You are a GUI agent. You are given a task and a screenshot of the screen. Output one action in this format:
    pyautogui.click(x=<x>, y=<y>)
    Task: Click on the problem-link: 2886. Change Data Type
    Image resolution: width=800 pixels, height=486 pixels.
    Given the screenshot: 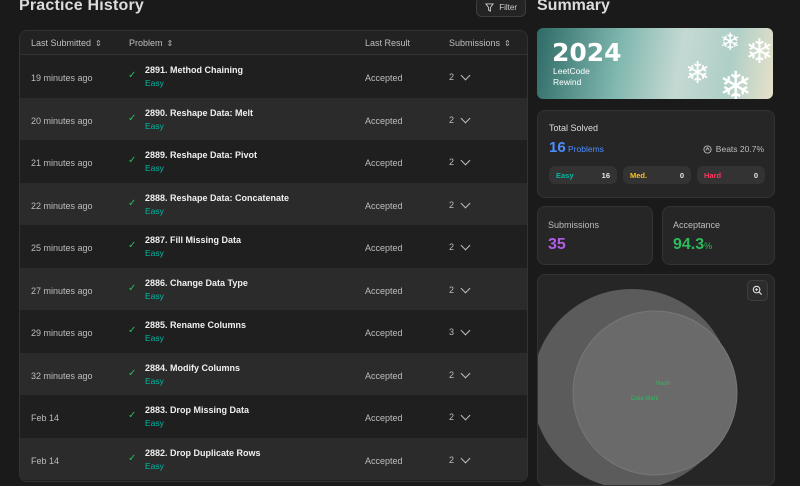 What is the action you would take?
    pyautogui.click(x=196, y=283)
    